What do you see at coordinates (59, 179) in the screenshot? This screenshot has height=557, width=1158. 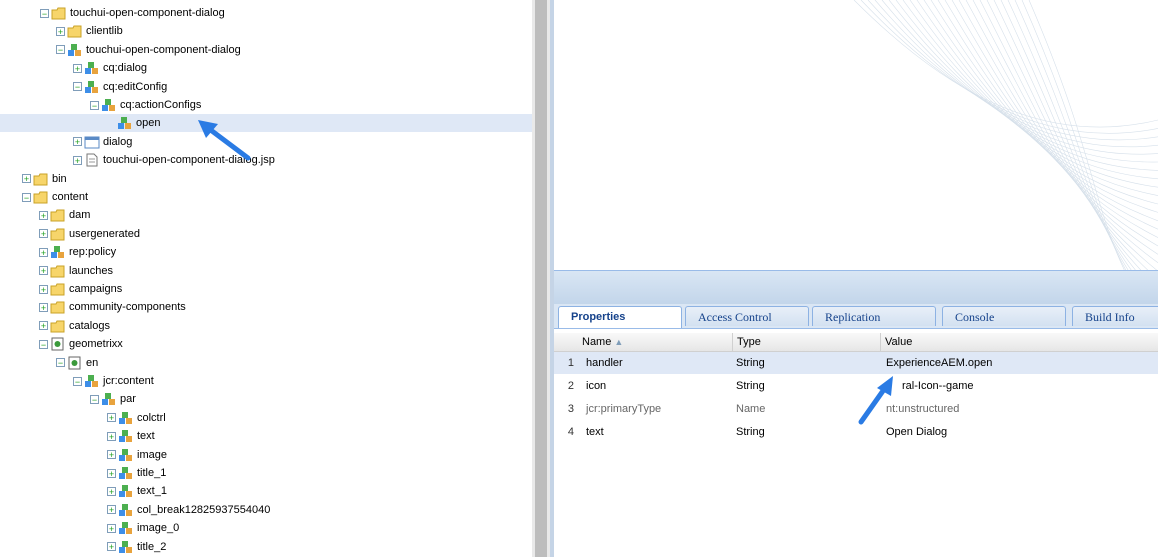 I see `tree-node-label: bin` at bounding box center [59, 179].